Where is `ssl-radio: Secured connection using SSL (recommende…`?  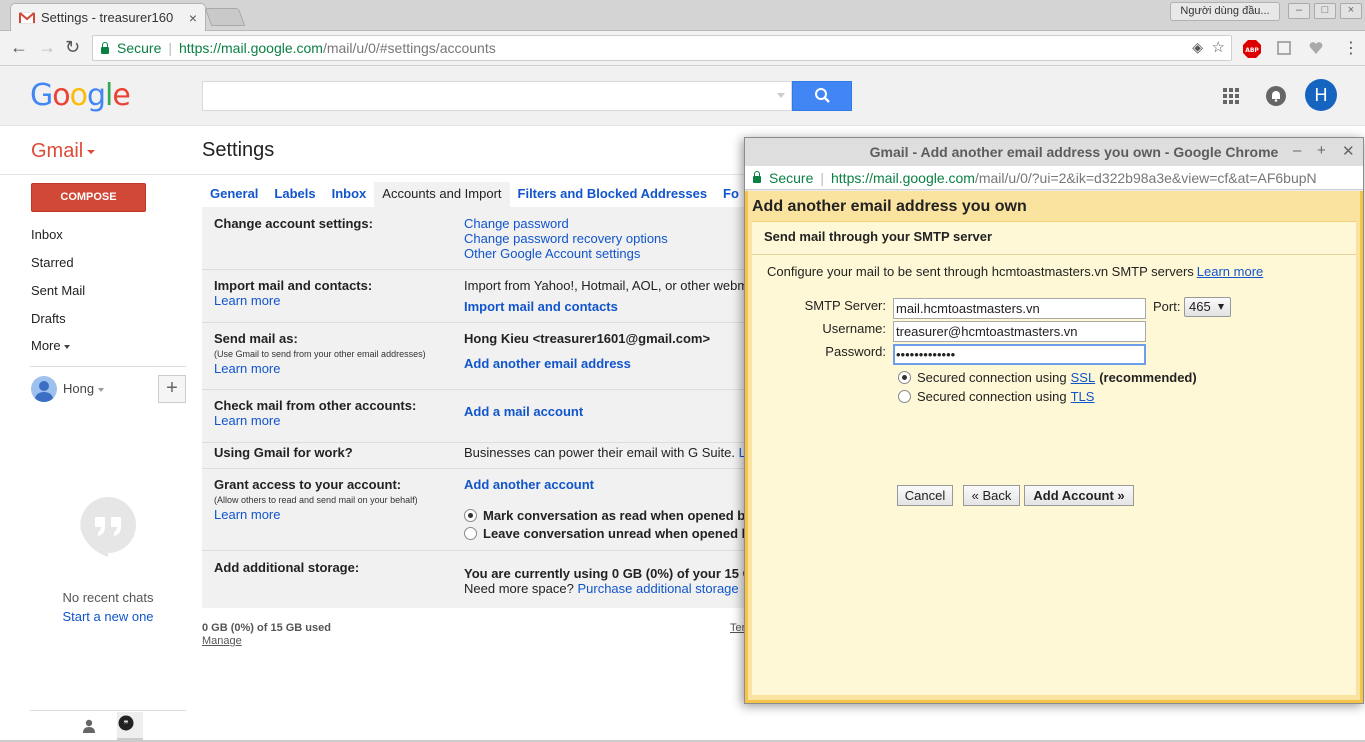 ssl-radio: Secured connection using SSL (recommende… is located at coordinates (1047, 377).